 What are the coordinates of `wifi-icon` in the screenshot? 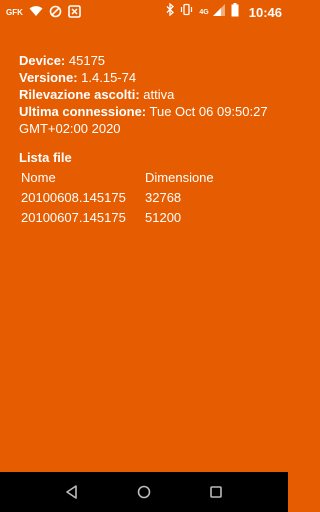 It's located at (36, 12).